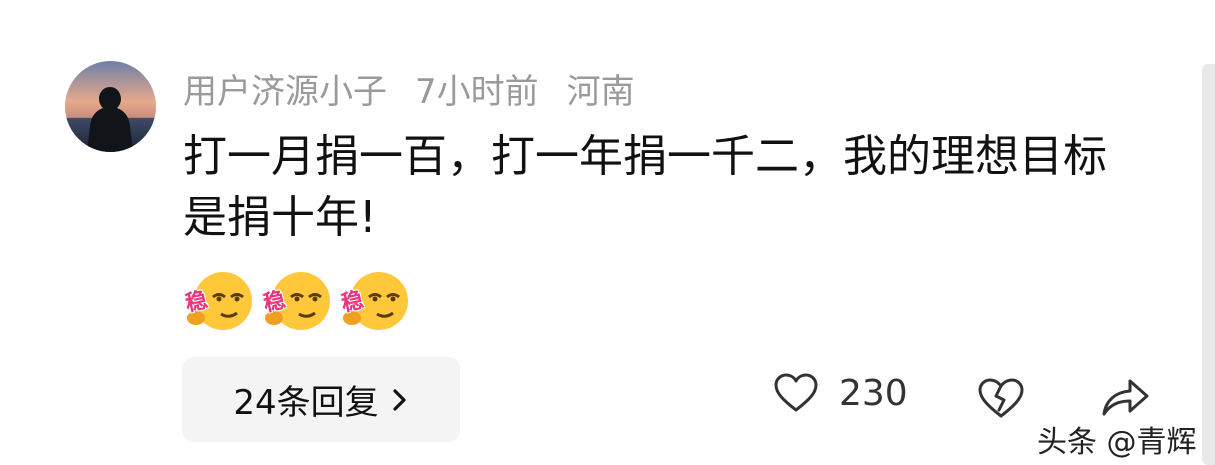 The width and height of the screenshot is (1215, 465). I want to click on like-button: 230, so click(840, 393).